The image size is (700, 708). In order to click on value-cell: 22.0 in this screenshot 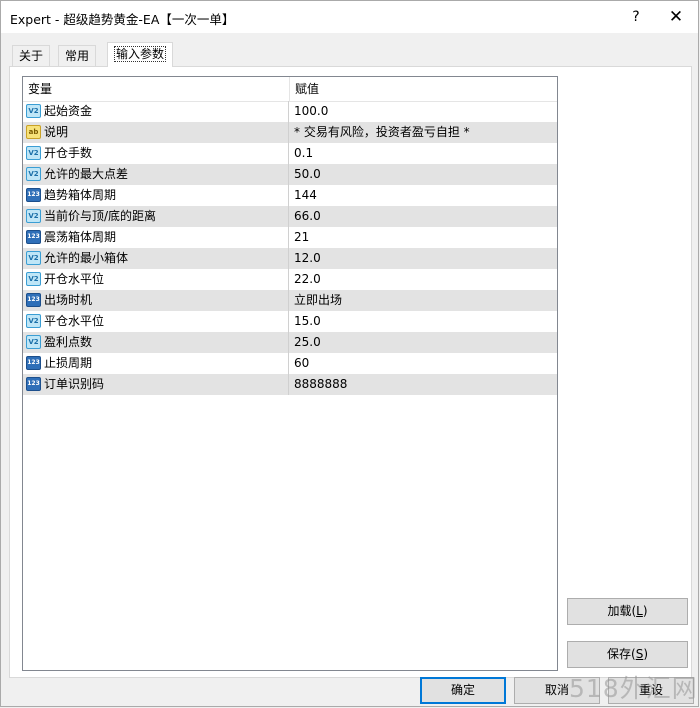, I will do `click(423, 279)`.